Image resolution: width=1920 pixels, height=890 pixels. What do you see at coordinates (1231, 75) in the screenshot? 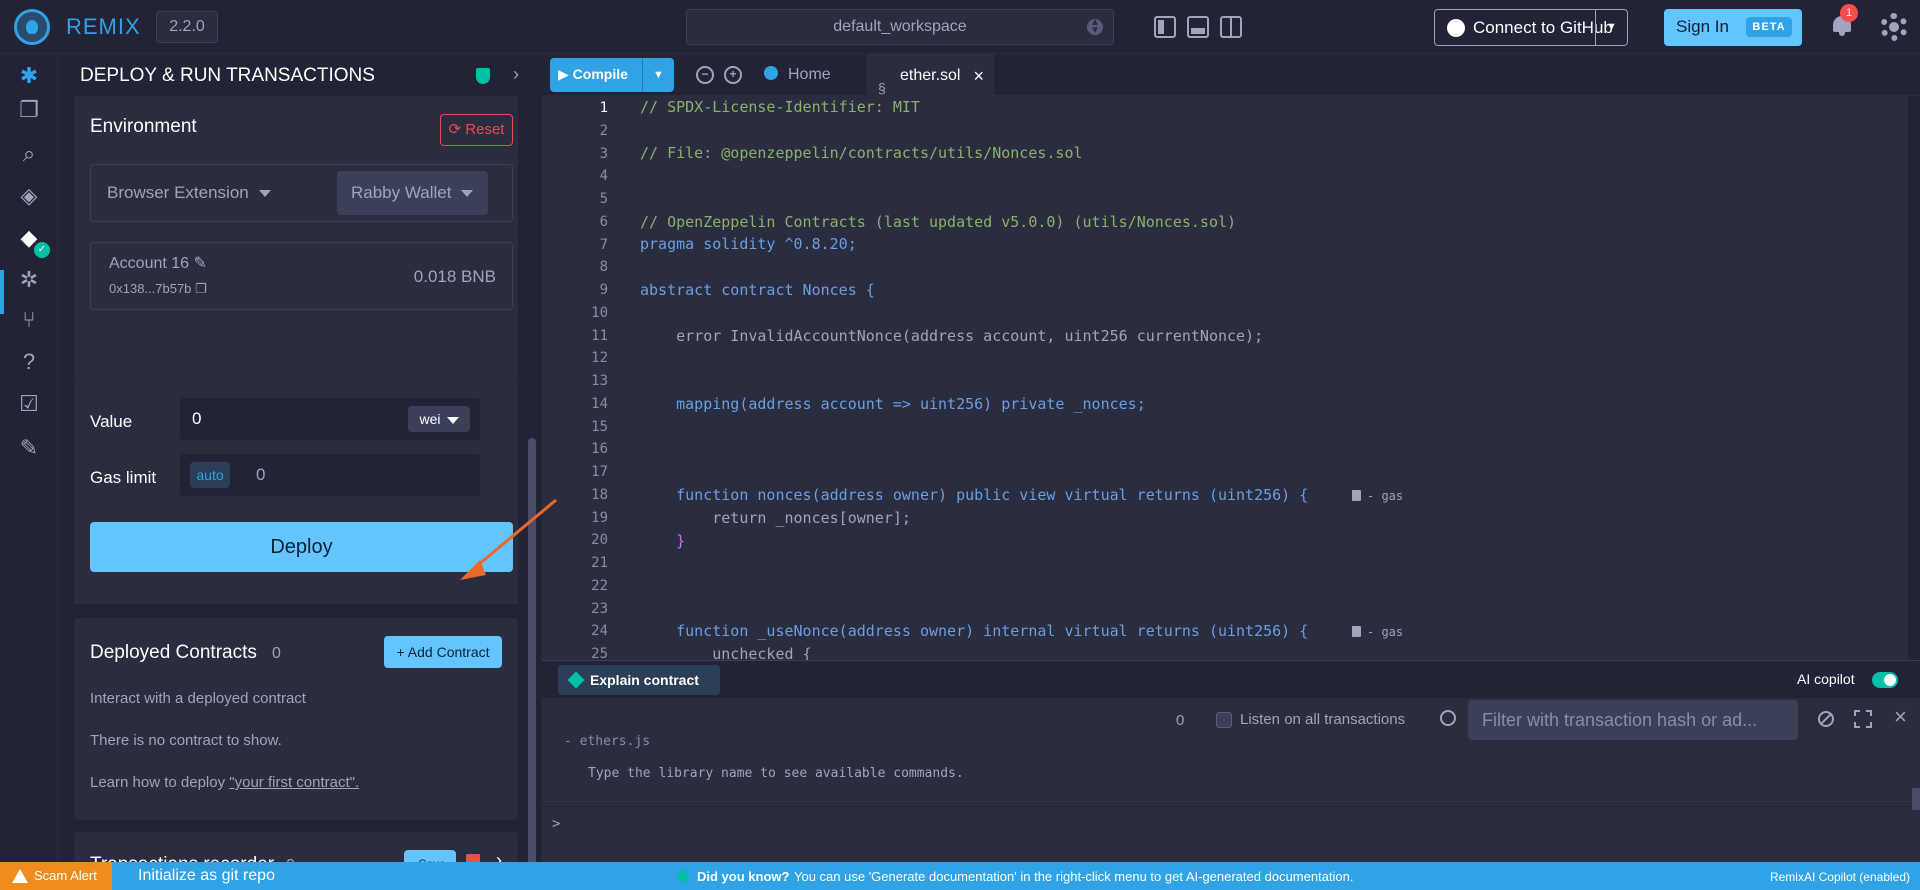
I see `editor-tab-bar: ▶ Compile ▼ − + Home § ether.sol ×` at bounding box center [1231, 75].